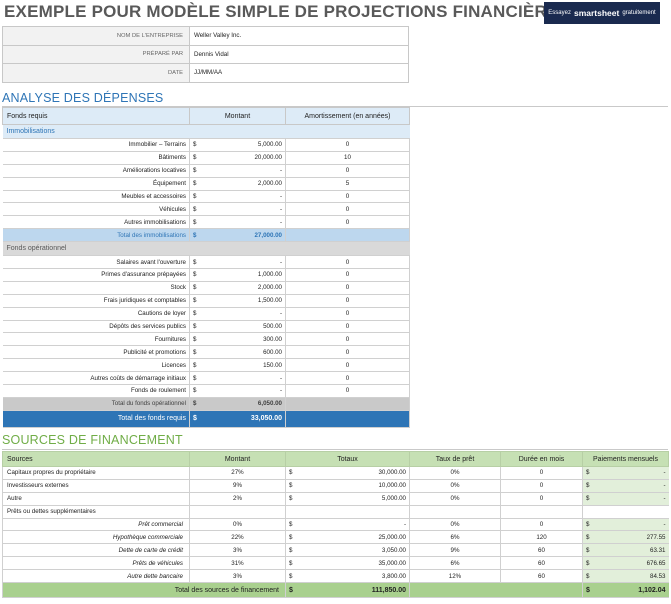 This screenshot has height=604, width=671. Describe the element at coordinates (237, 235) in the screenshot. I see `fixed-assets-total-amount: $27,000.00` at that location.